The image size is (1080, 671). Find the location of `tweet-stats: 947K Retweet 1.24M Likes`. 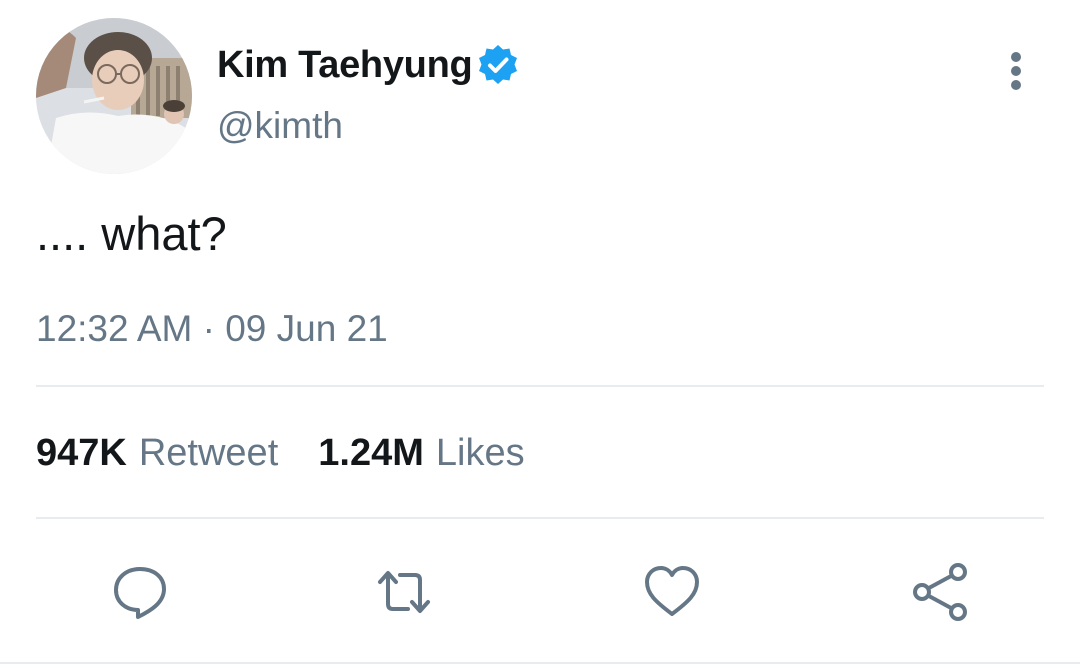

tweet-stats: 947K Retweet 1.24M Likes is located at coordinates (280, 453).